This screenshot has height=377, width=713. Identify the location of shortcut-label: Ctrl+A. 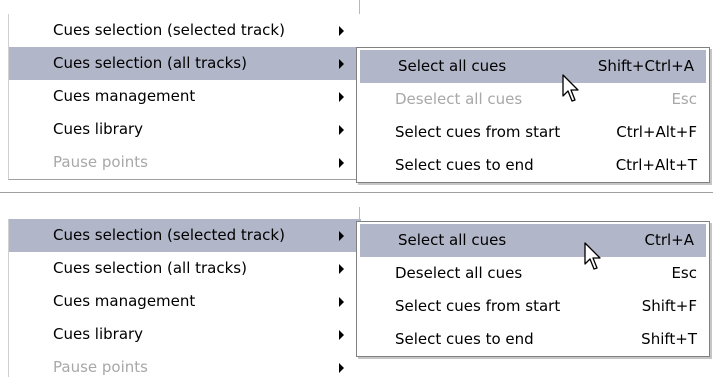
(669, 240).